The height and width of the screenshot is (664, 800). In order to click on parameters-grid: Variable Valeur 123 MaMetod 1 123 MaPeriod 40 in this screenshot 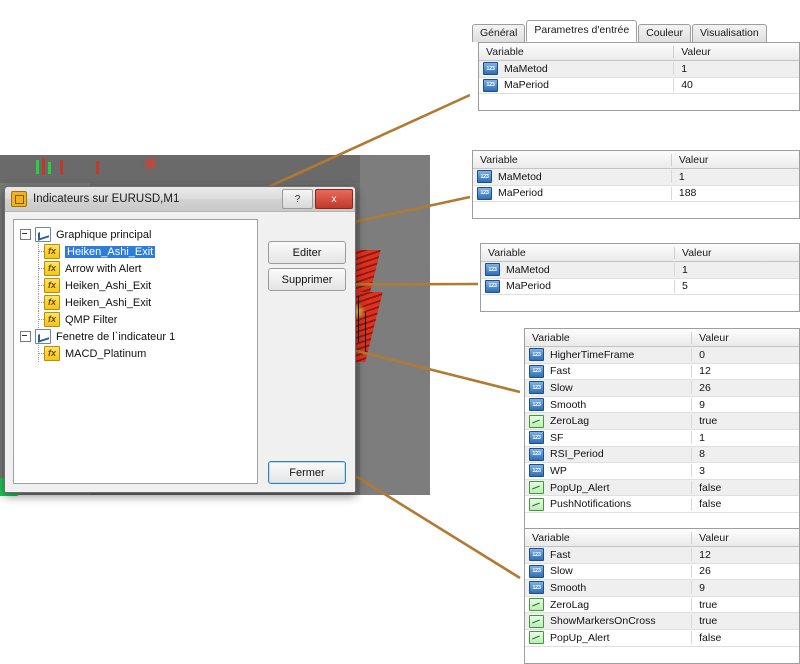, I will do `click(639, 77)`.